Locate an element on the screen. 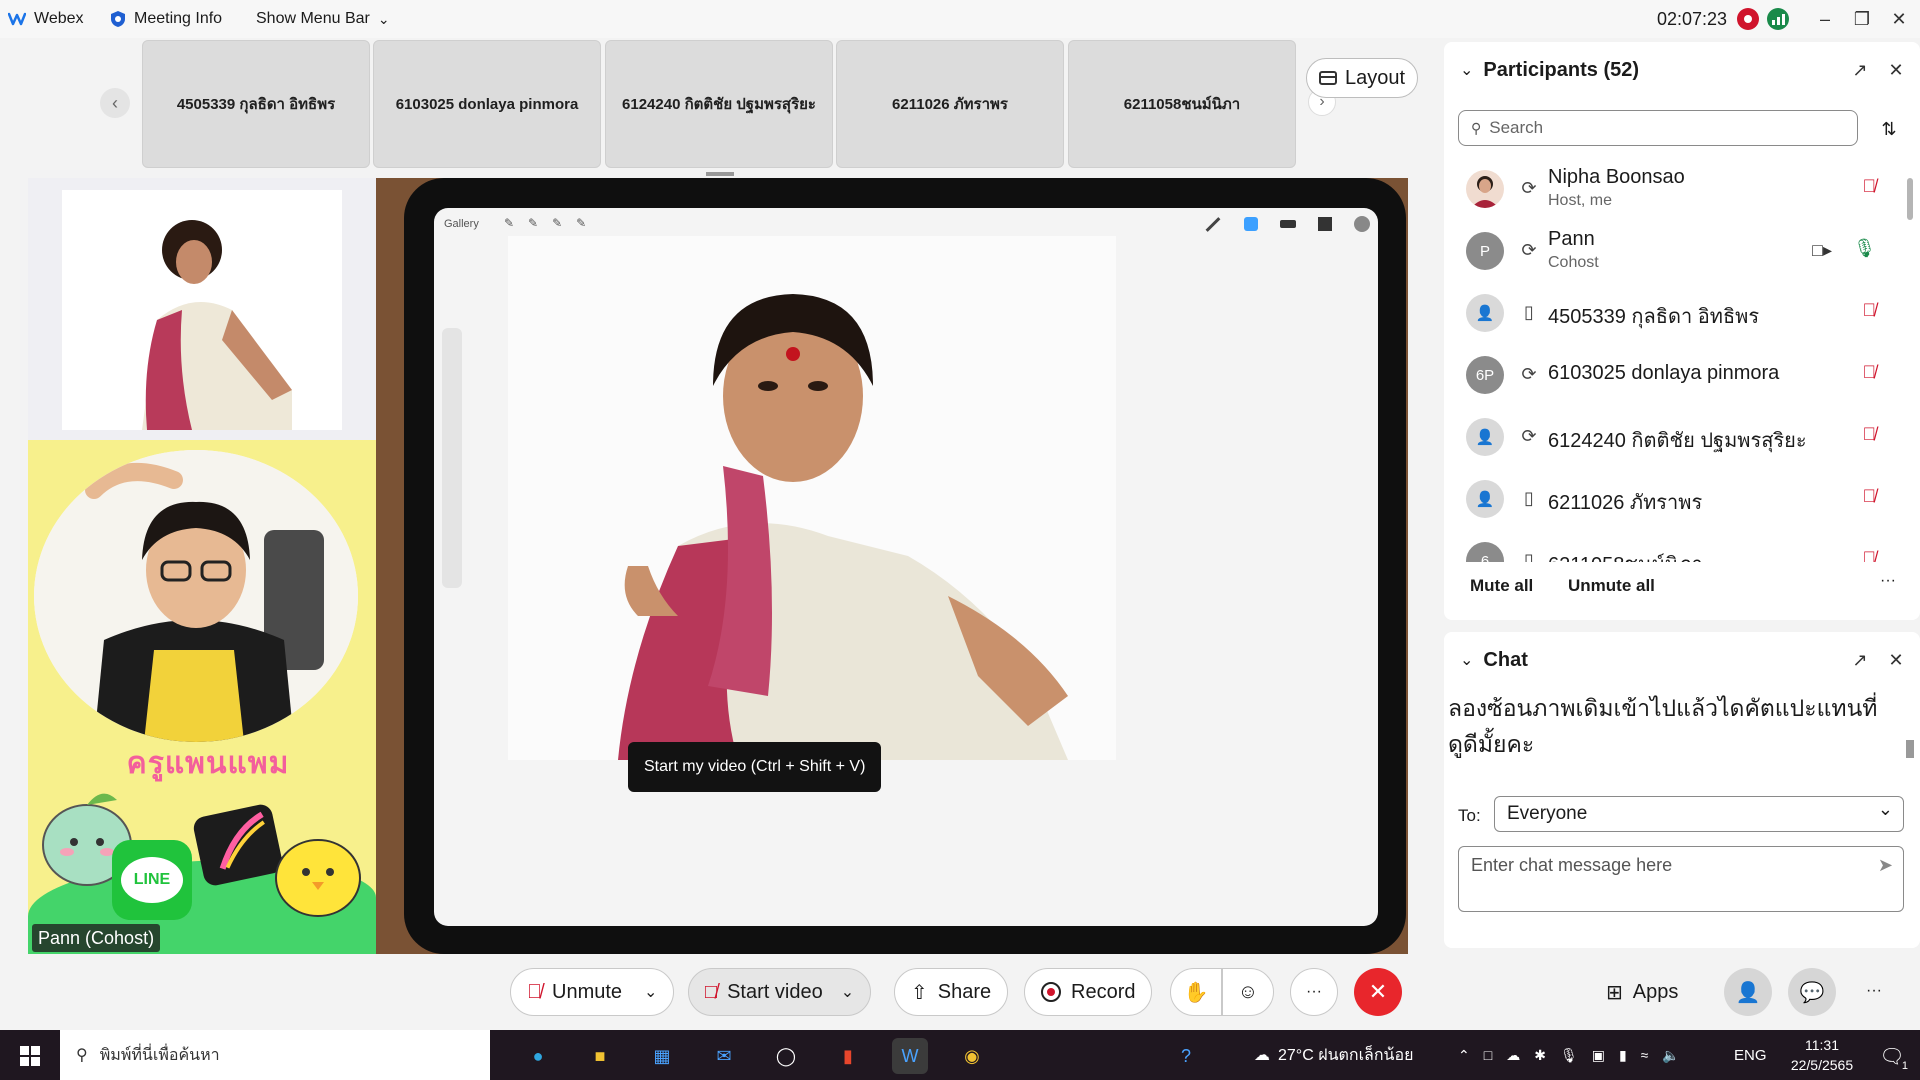  mic-on-icon: 🎙 is located at coordinates (1864, 248).